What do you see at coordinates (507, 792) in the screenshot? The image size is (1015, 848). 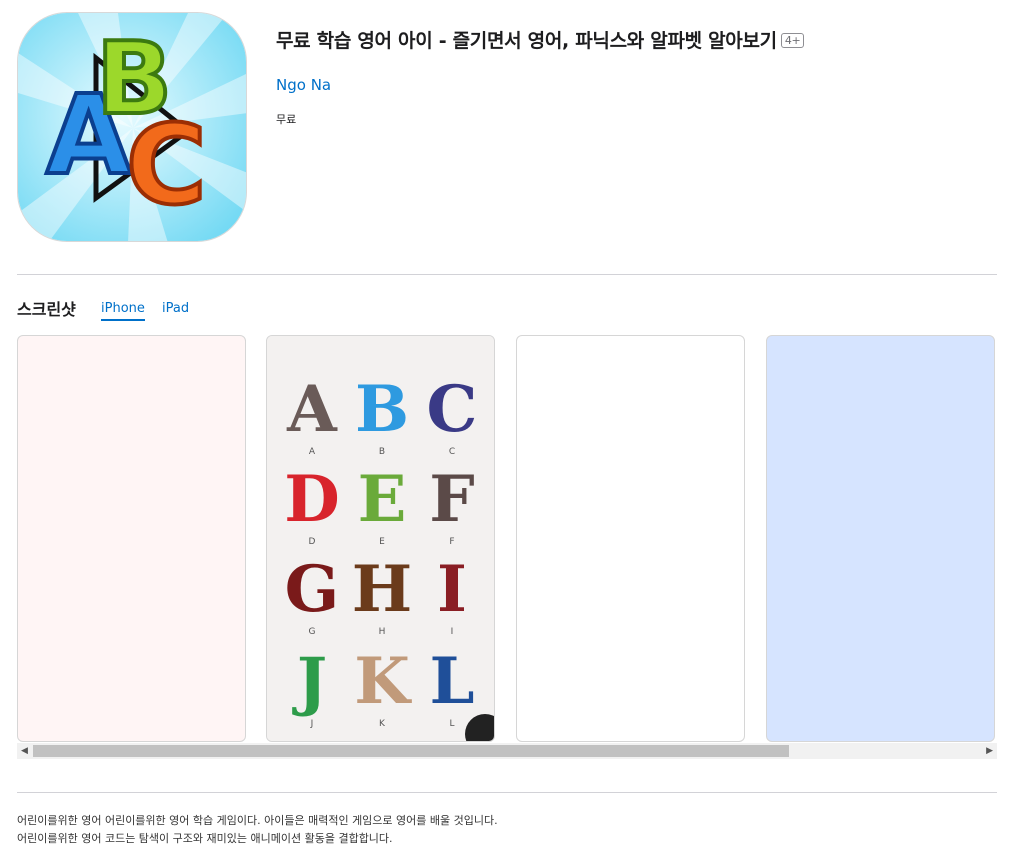 I see `divider-bottom` at bounding box center [507, 792].